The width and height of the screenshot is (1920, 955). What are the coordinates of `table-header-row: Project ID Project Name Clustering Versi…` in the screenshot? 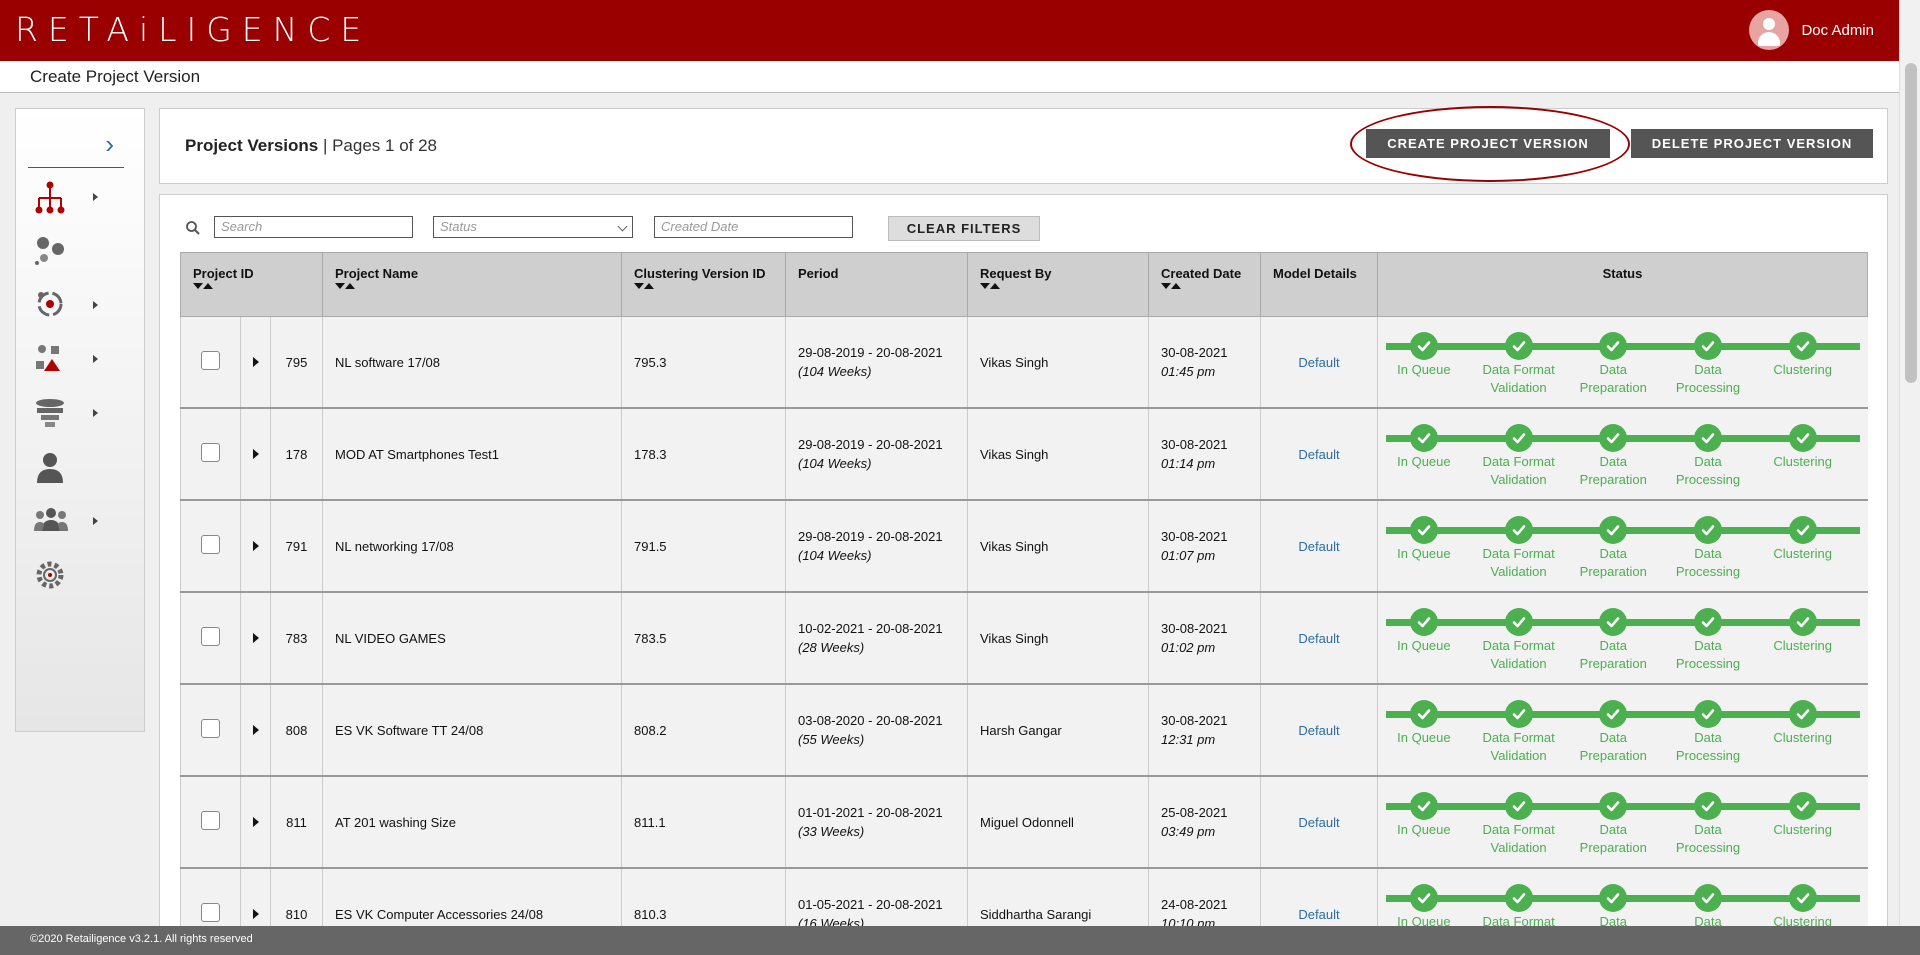 It's located at (1024, 284).